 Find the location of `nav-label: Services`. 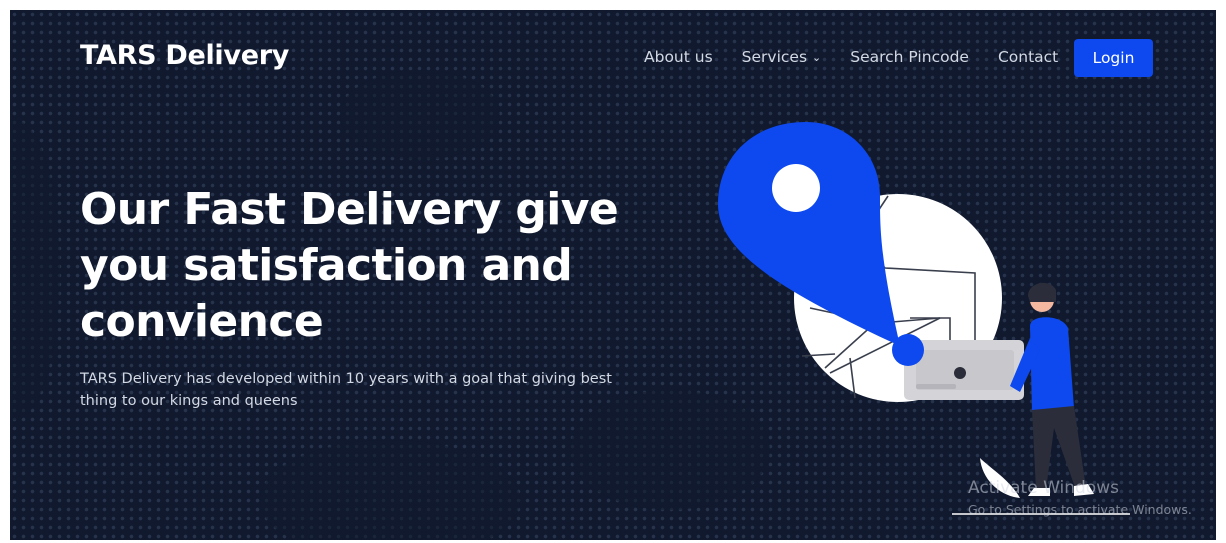

nav-label: Services is located at coordinates (774, 57).